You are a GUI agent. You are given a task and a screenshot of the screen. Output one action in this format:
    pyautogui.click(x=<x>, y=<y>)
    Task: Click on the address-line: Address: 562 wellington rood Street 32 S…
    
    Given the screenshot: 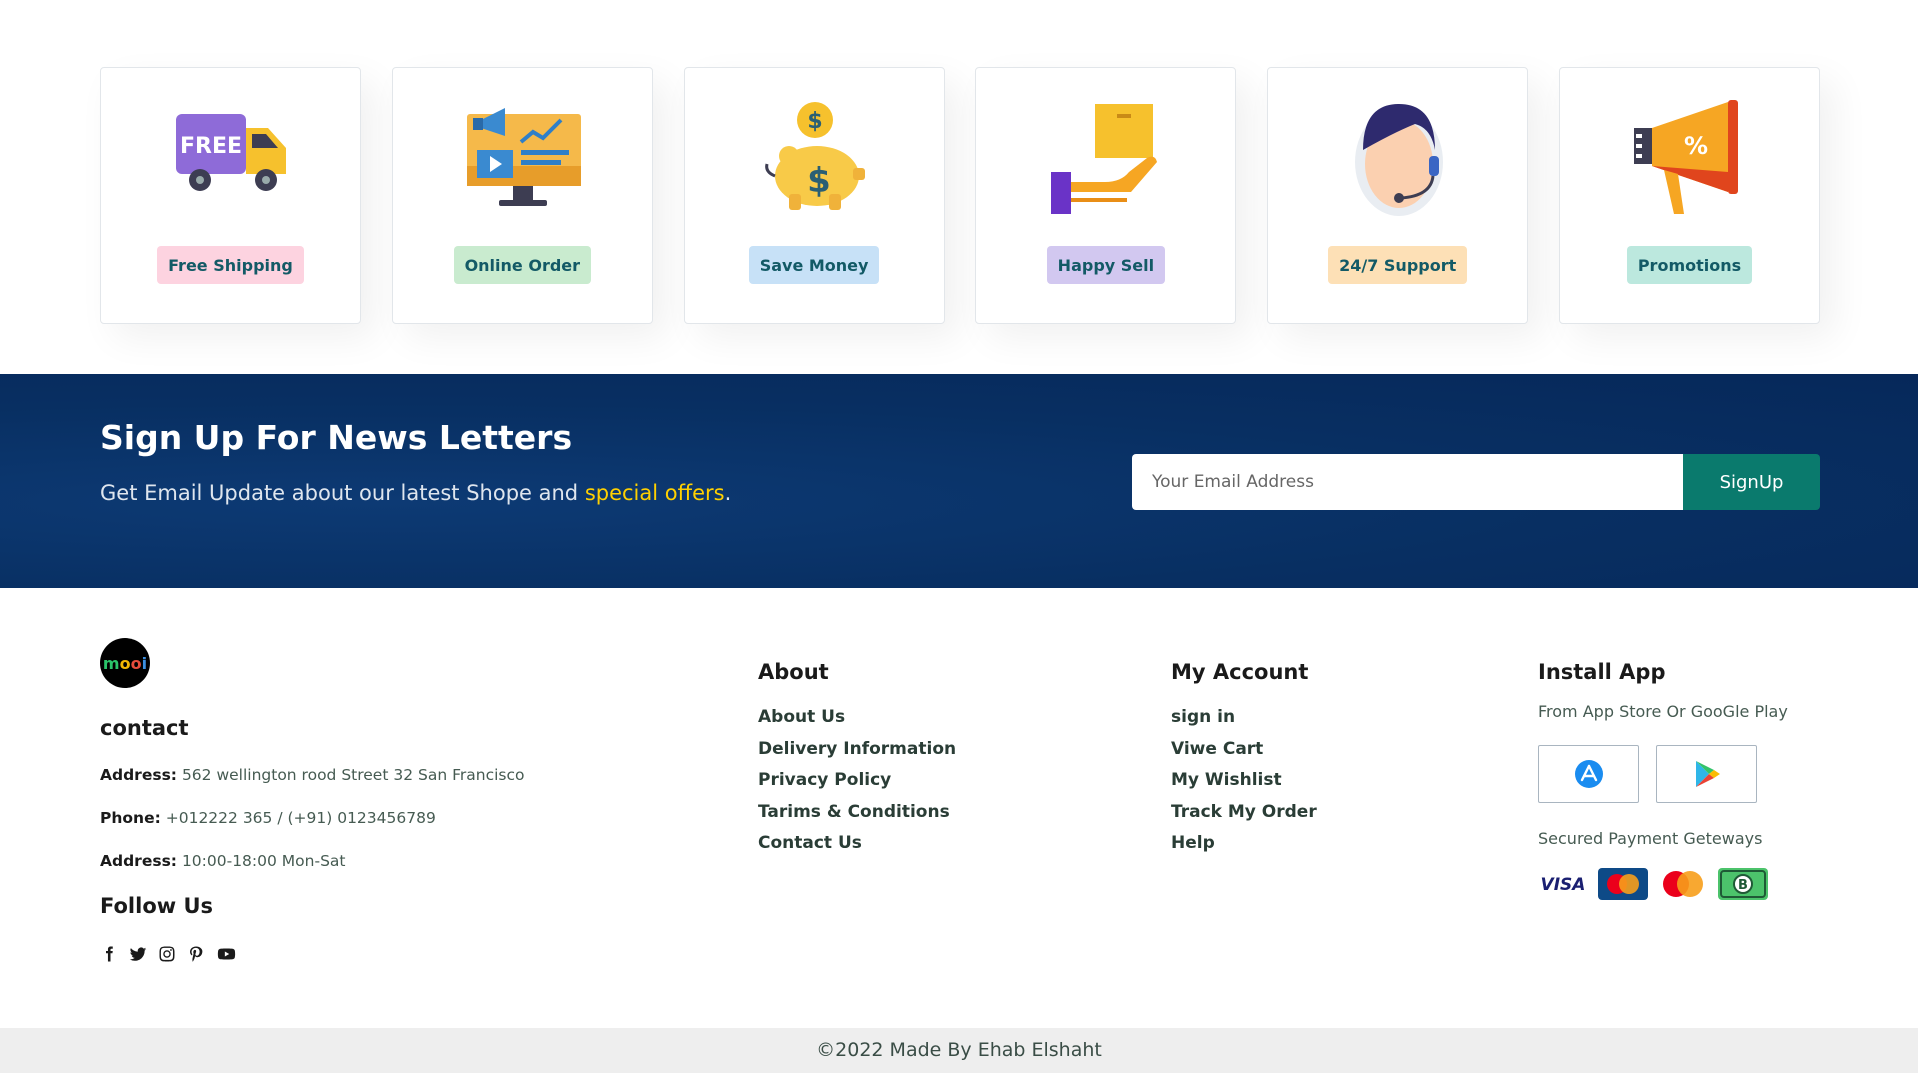 What is the action you would take?
    pyautogui.click(x=312, y=775)
    